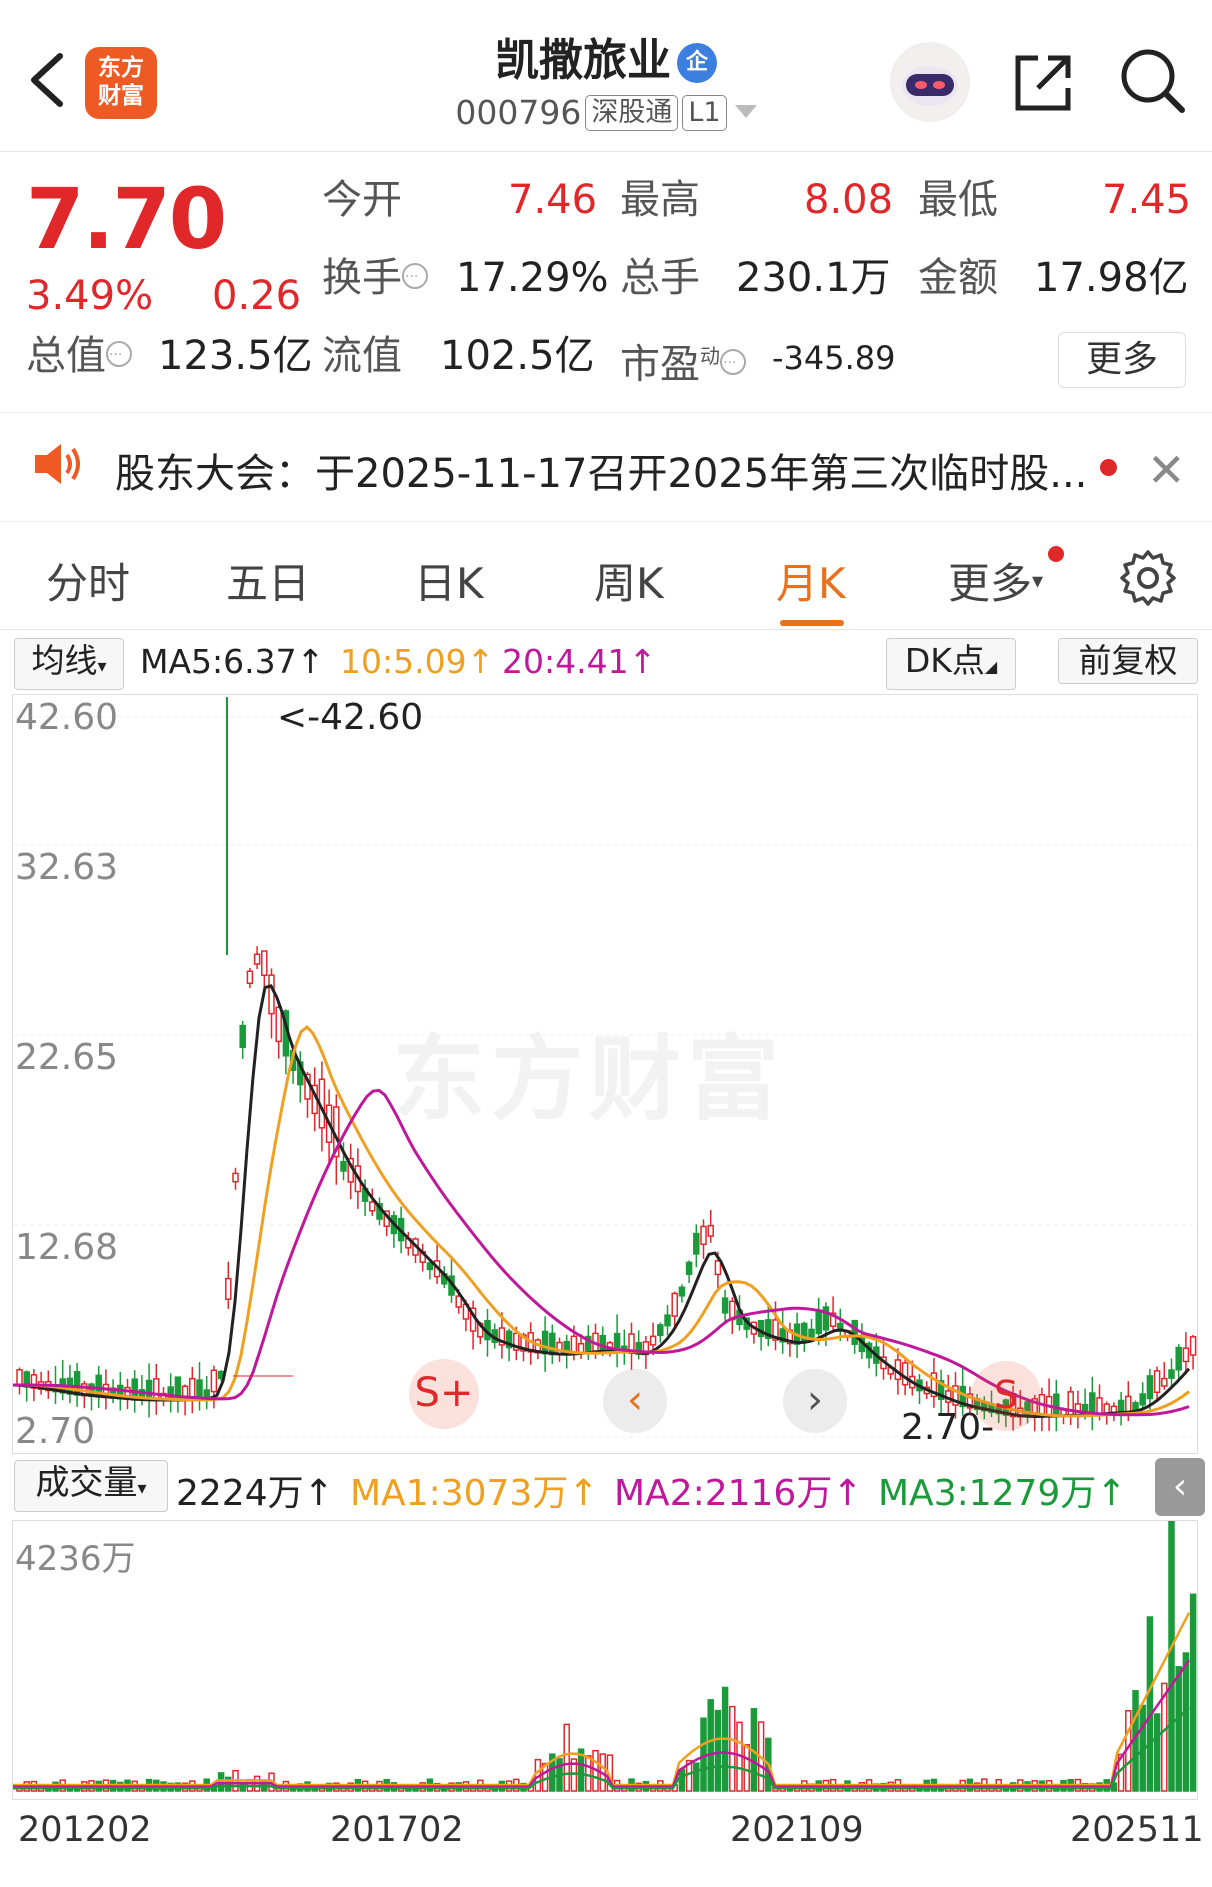 Image resolution: width=1212 pixels, height=1887 pixels. I want to click on high-label: 最高, so click(660, 200).